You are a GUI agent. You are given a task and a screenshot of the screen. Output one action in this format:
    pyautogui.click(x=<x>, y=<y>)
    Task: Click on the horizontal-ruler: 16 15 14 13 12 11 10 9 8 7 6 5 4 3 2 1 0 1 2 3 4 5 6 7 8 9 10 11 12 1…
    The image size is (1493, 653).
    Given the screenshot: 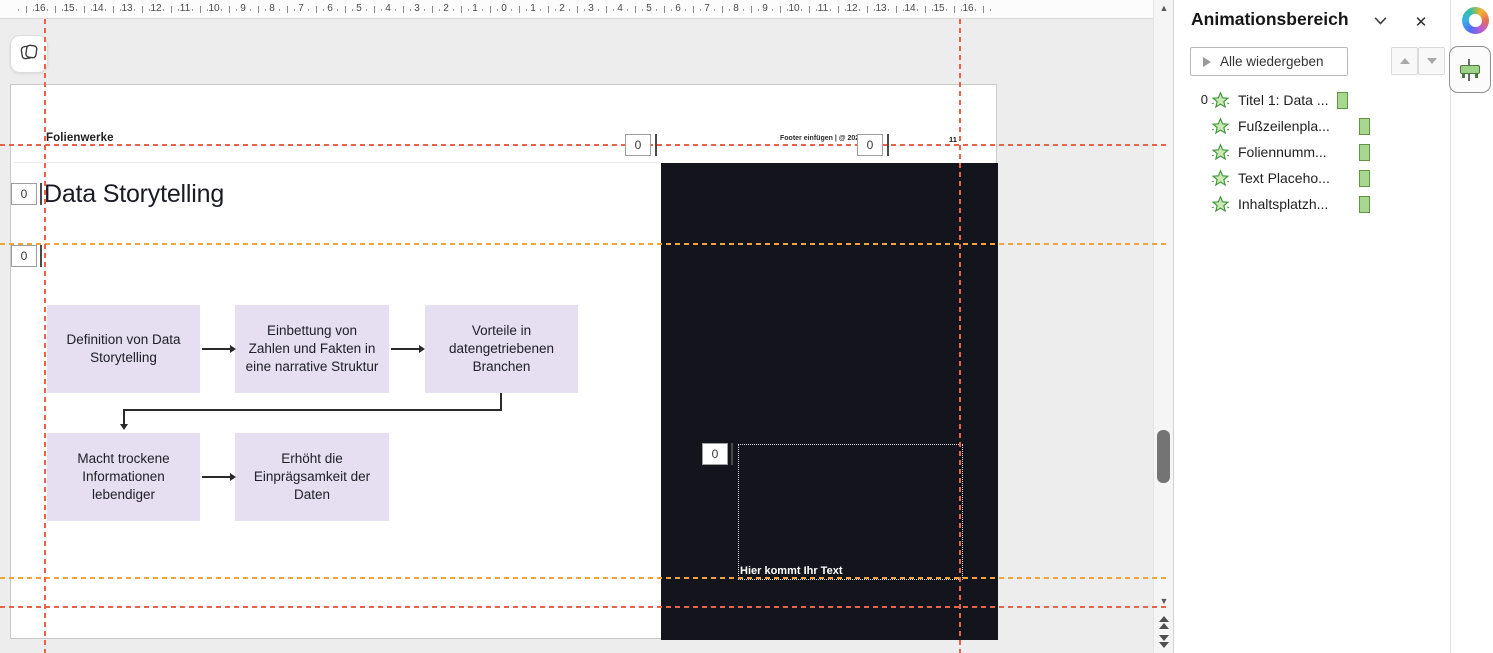 What is the action you would take?
    pyautogui.click(x=576, y=9)
    